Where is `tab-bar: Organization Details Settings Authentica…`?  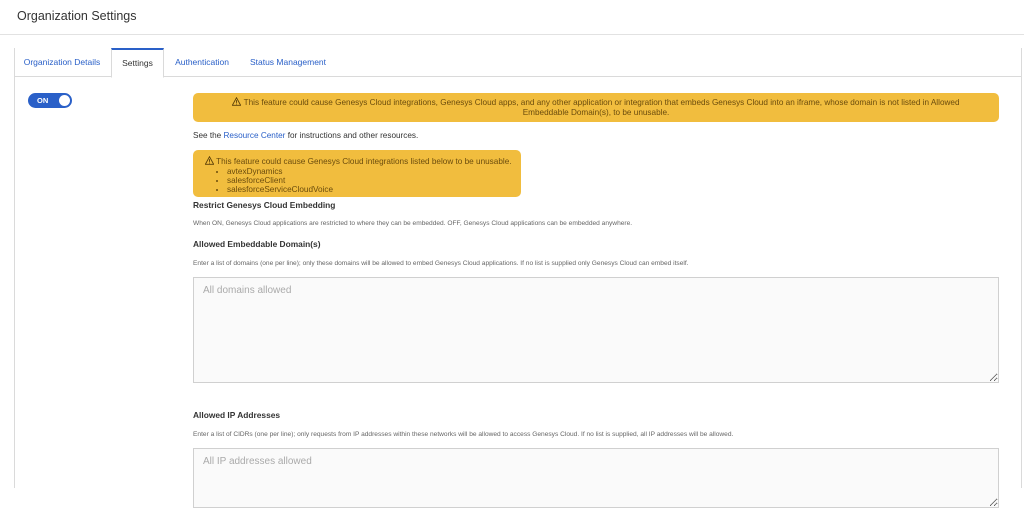
tab-bar: Organization Details Settings Authentica… is located at coordinates (518, 63).